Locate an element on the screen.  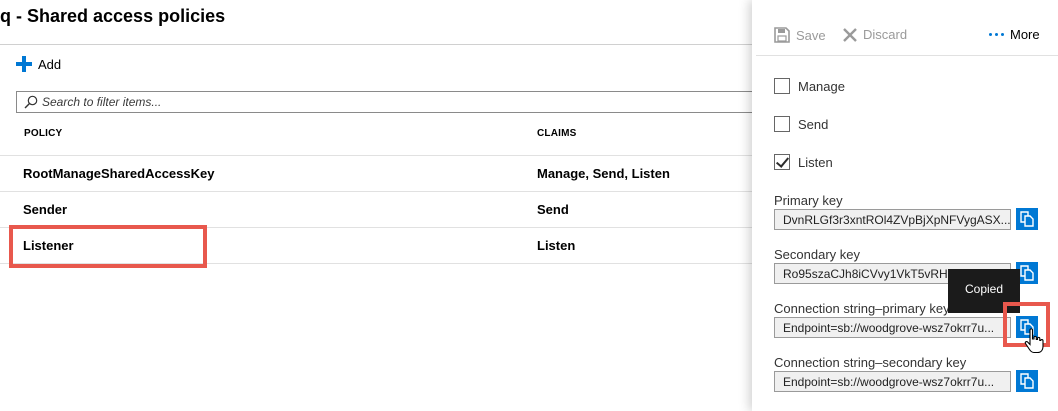
filter-search-box is located at coordinates (384, 102).